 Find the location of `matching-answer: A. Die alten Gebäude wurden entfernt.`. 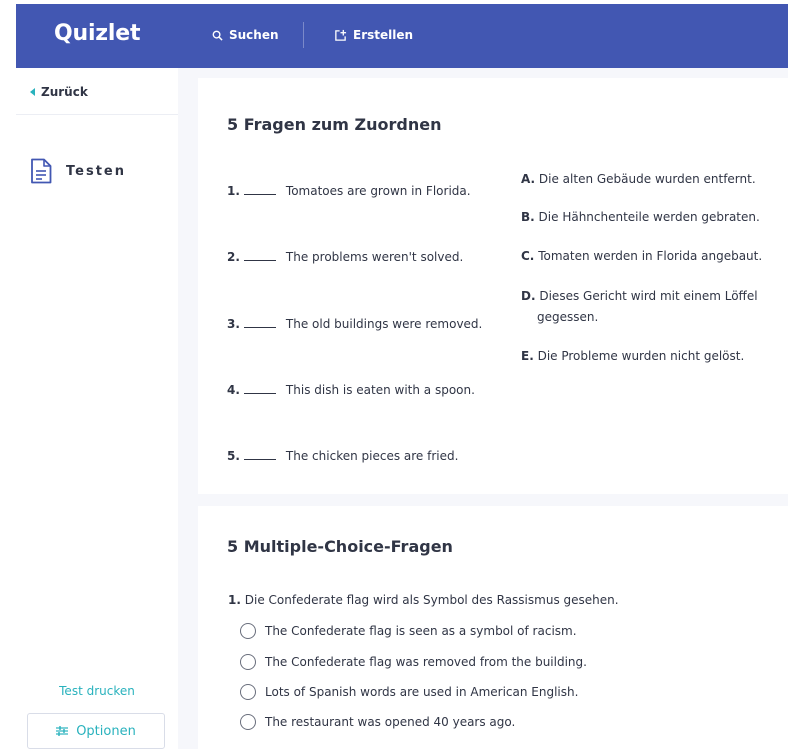

matching-answer: A. Die alten Gebäude wurden entfernt. is located at coordinates (646, 179).